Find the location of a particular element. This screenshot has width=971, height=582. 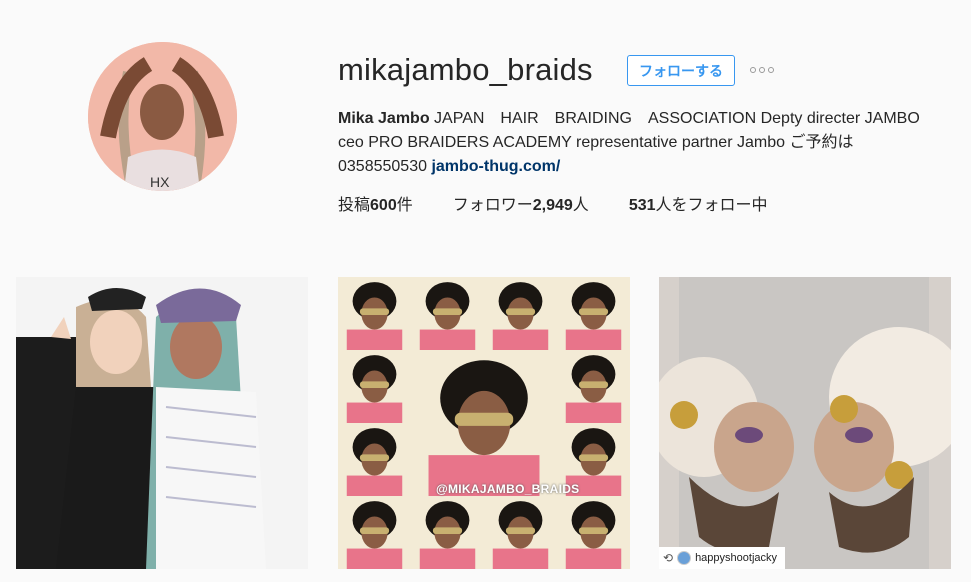

following-count: 531人をフォロー中 is located at coordinates (698, 203).